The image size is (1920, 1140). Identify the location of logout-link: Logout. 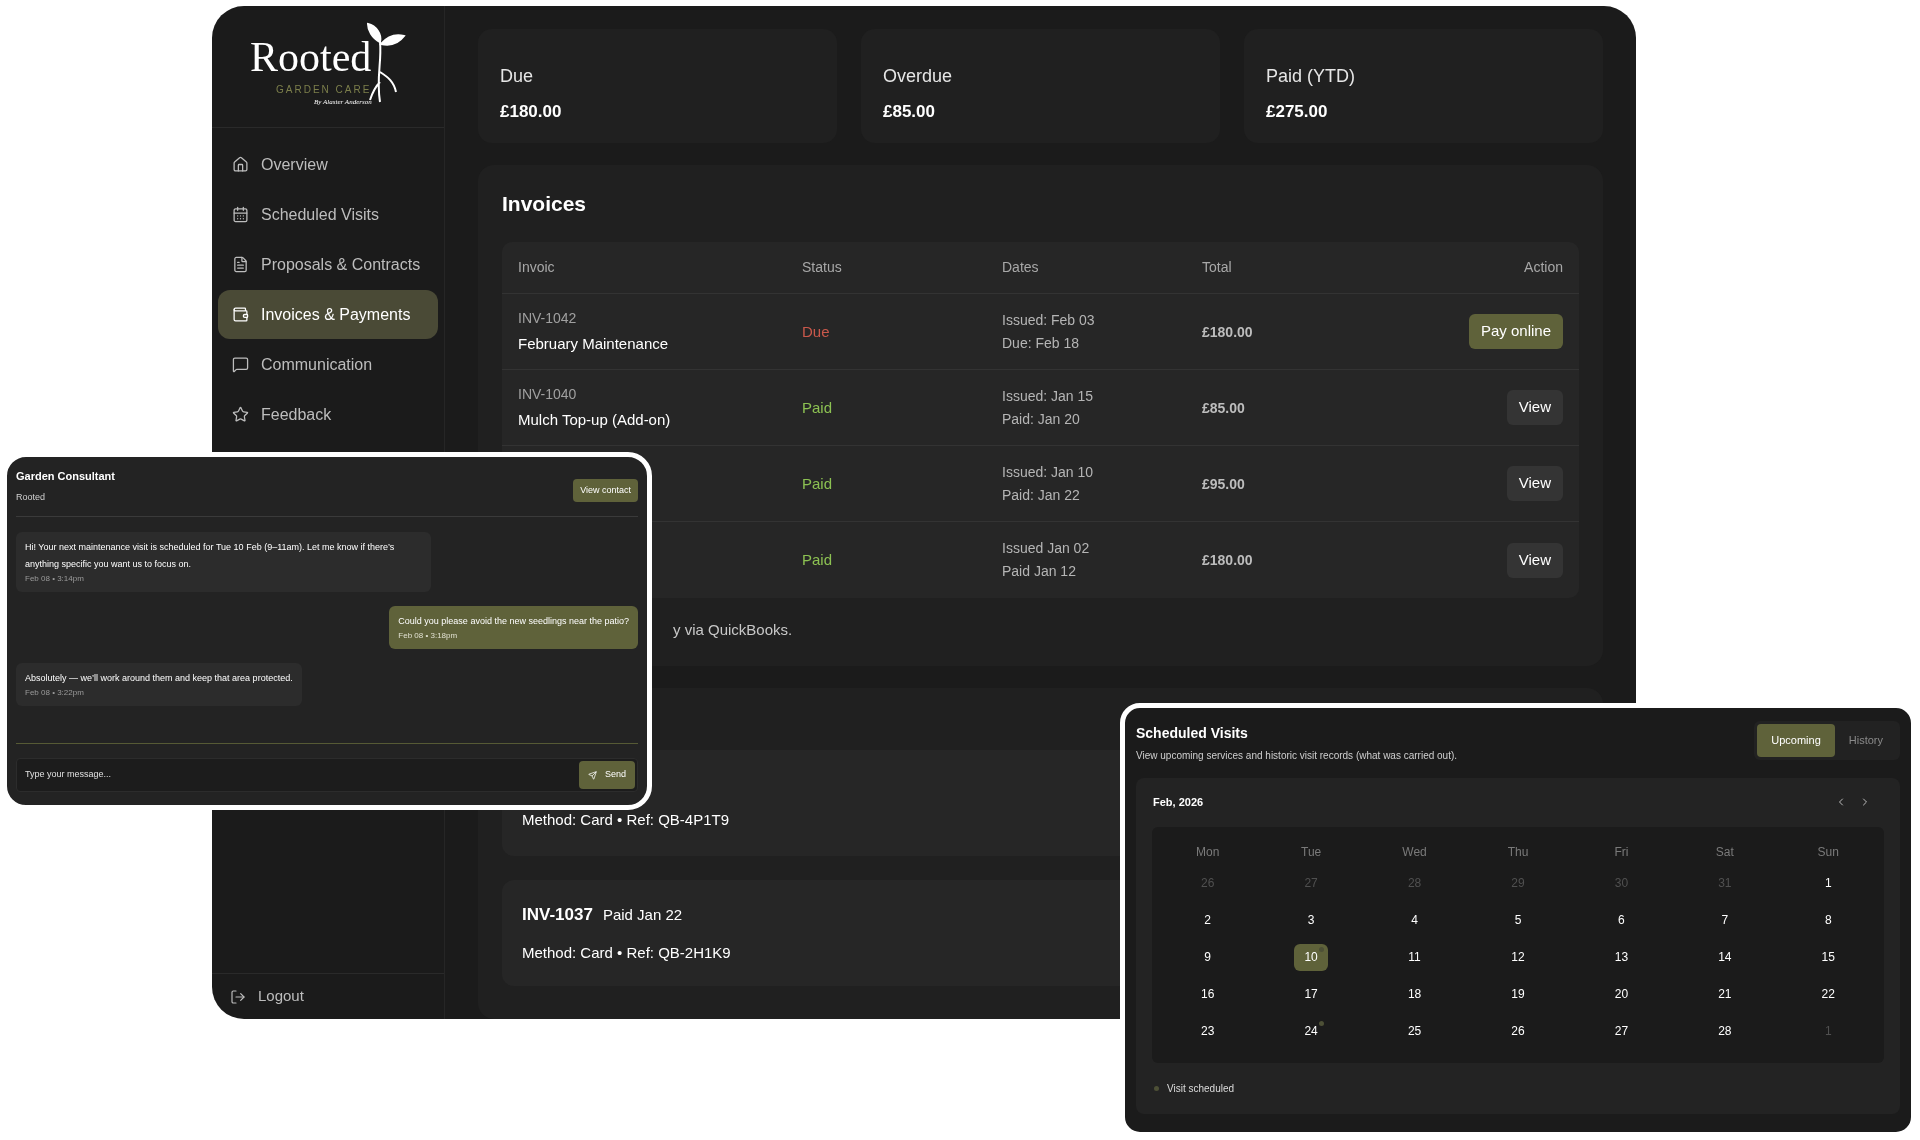
(267, 996).